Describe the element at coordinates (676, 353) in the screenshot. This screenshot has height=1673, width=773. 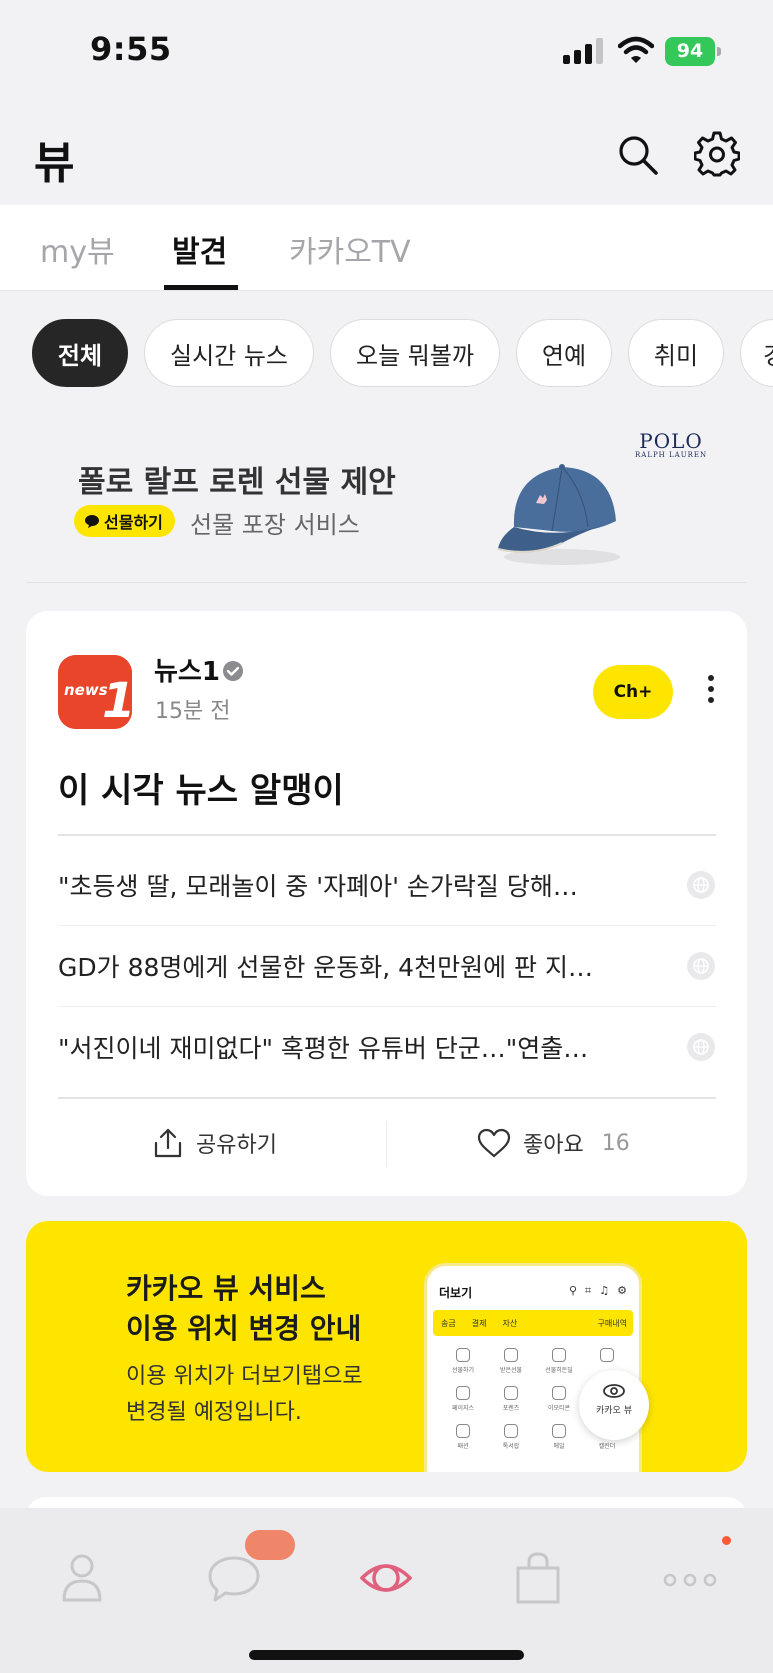
I see `chip-hobby: 취미` at that location.